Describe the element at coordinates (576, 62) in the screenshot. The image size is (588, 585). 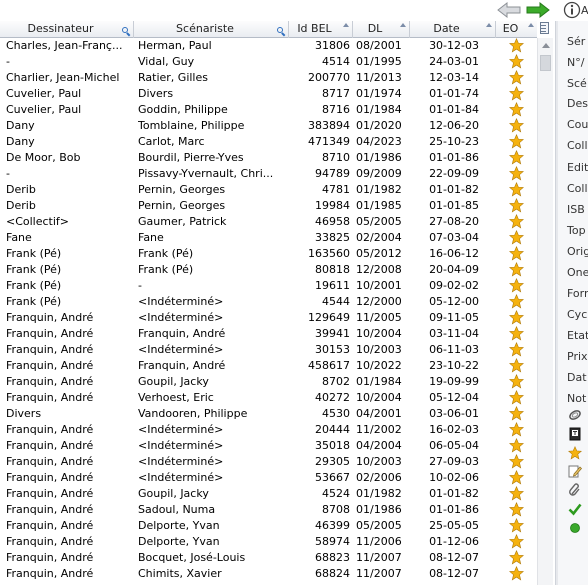
I see `detail-field-label: N°/` at that location.